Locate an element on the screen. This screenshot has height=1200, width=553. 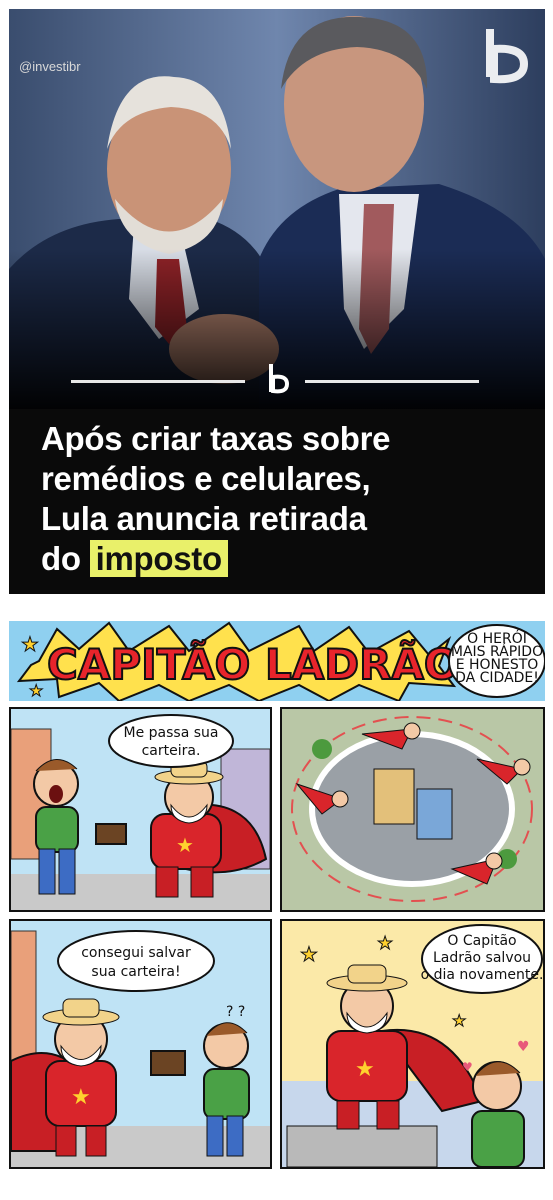
panel-1-bubble-line-1: Me passa sua is located at coordinates (171, 733).